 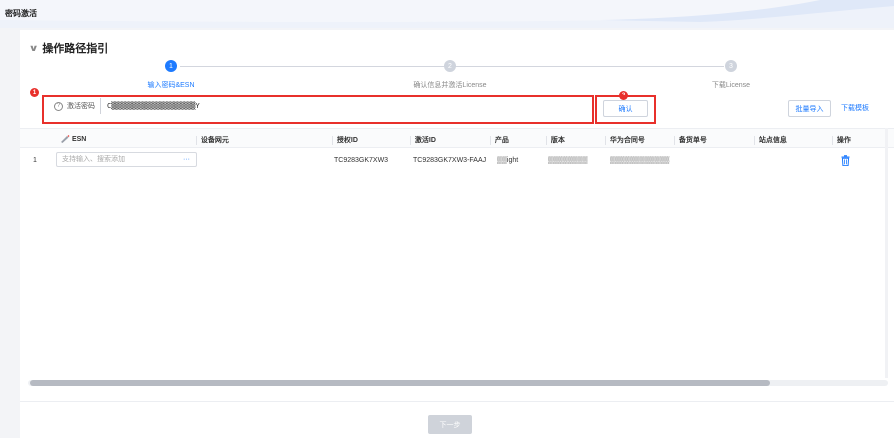 I want to click on column-header-version: 版本, so click(x=555, y=140).